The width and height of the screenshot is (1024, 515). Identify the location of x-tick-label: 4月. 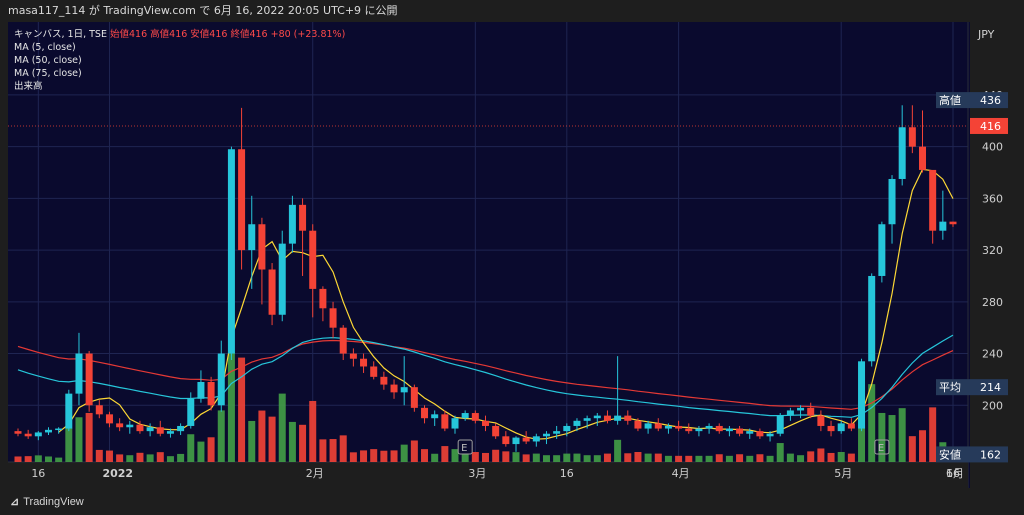
(681, 473).